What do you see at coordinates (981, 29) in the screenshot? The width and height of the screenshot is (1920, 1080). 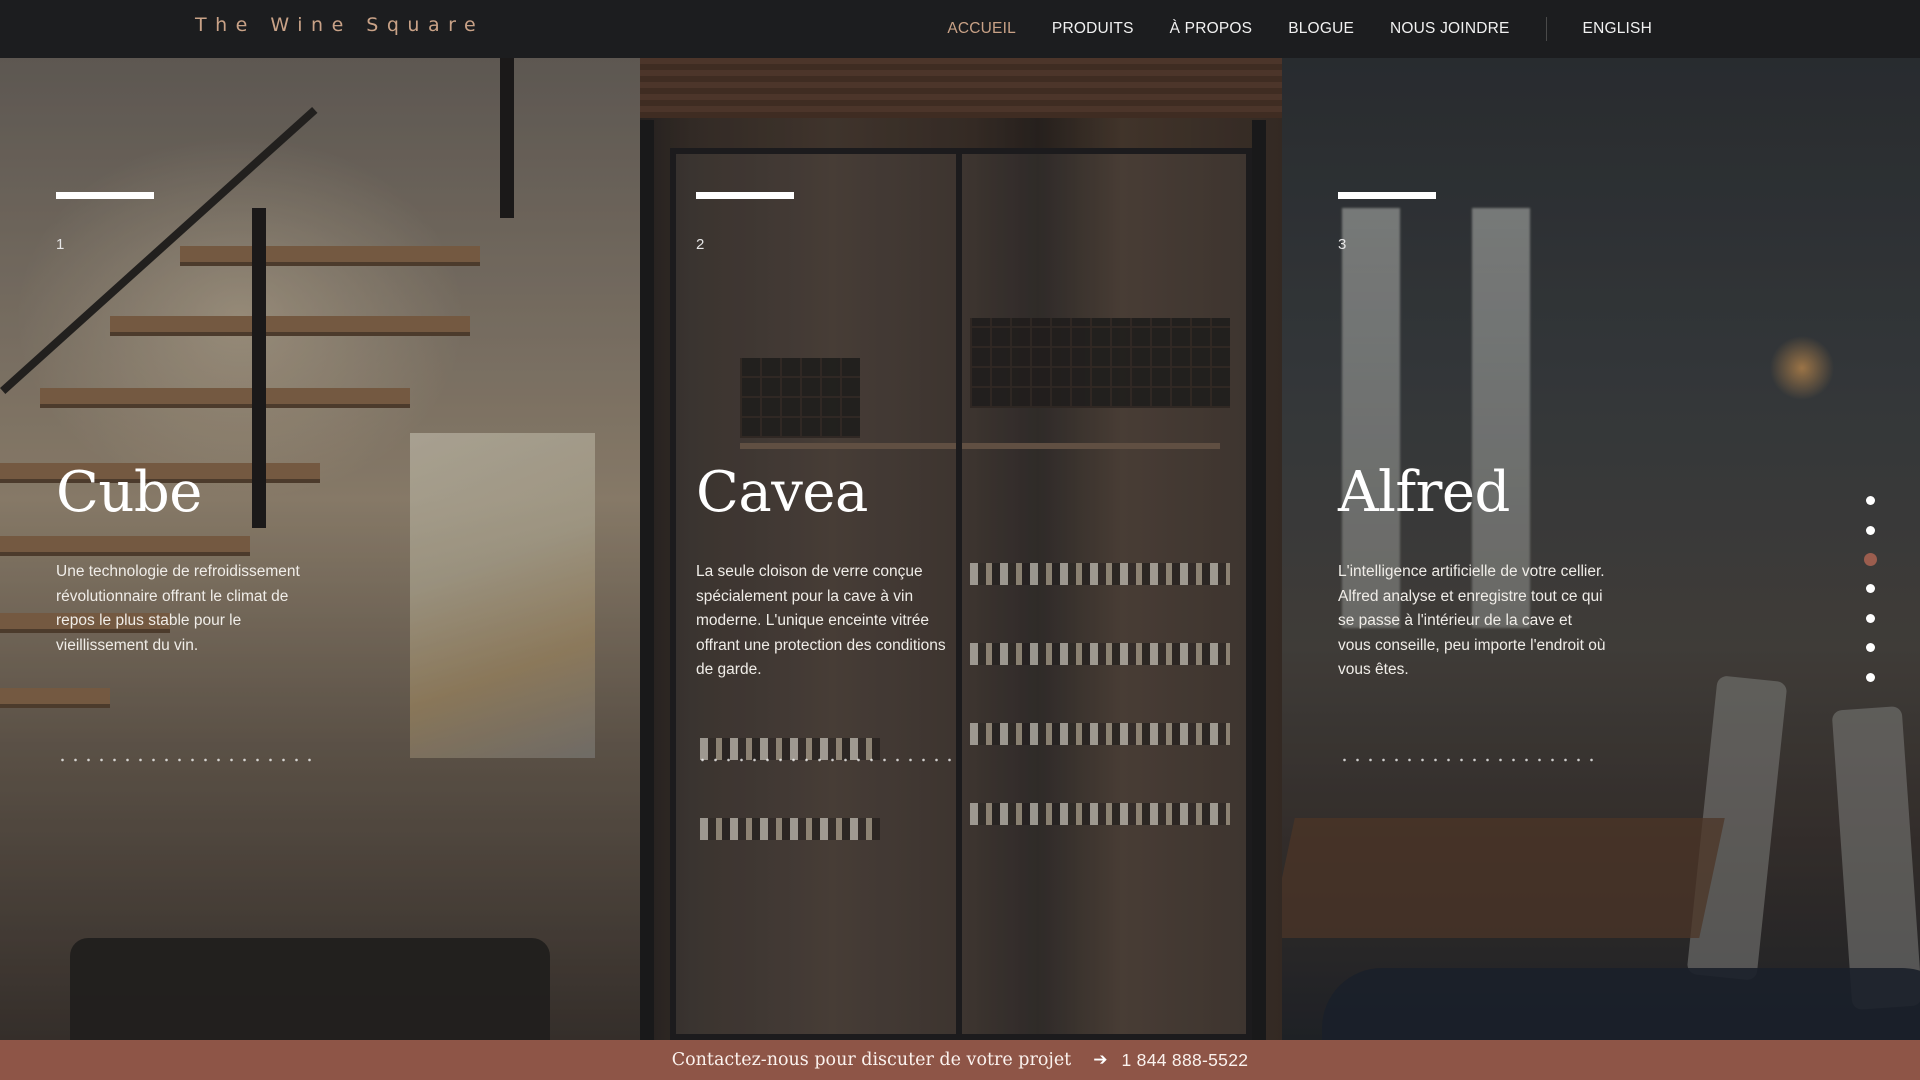 I see `nav-item-accueil: ACCUEIL` at bounding box center [981, 29].